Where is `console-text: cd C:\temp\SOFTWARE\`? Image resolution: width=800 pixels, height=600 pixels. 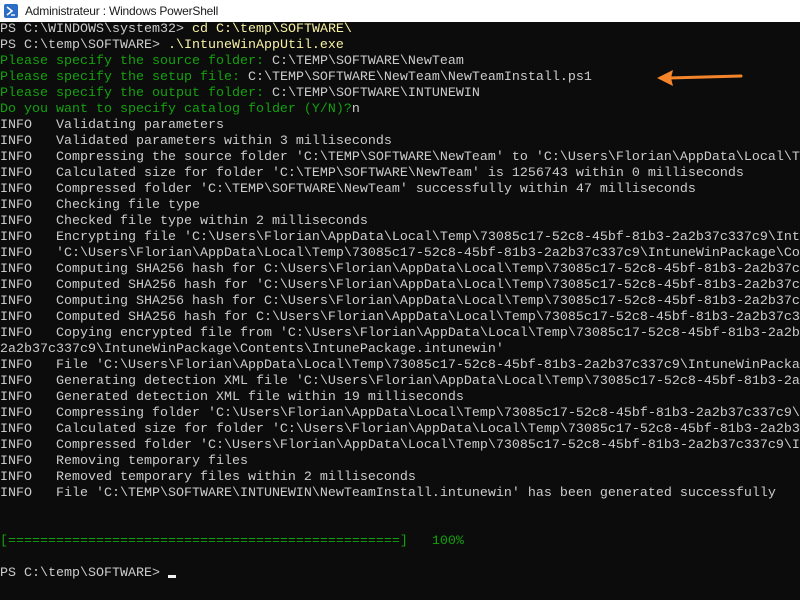 console-text: cd C:\temp\SOFTWARE\ is located at coordinates (271, 29).